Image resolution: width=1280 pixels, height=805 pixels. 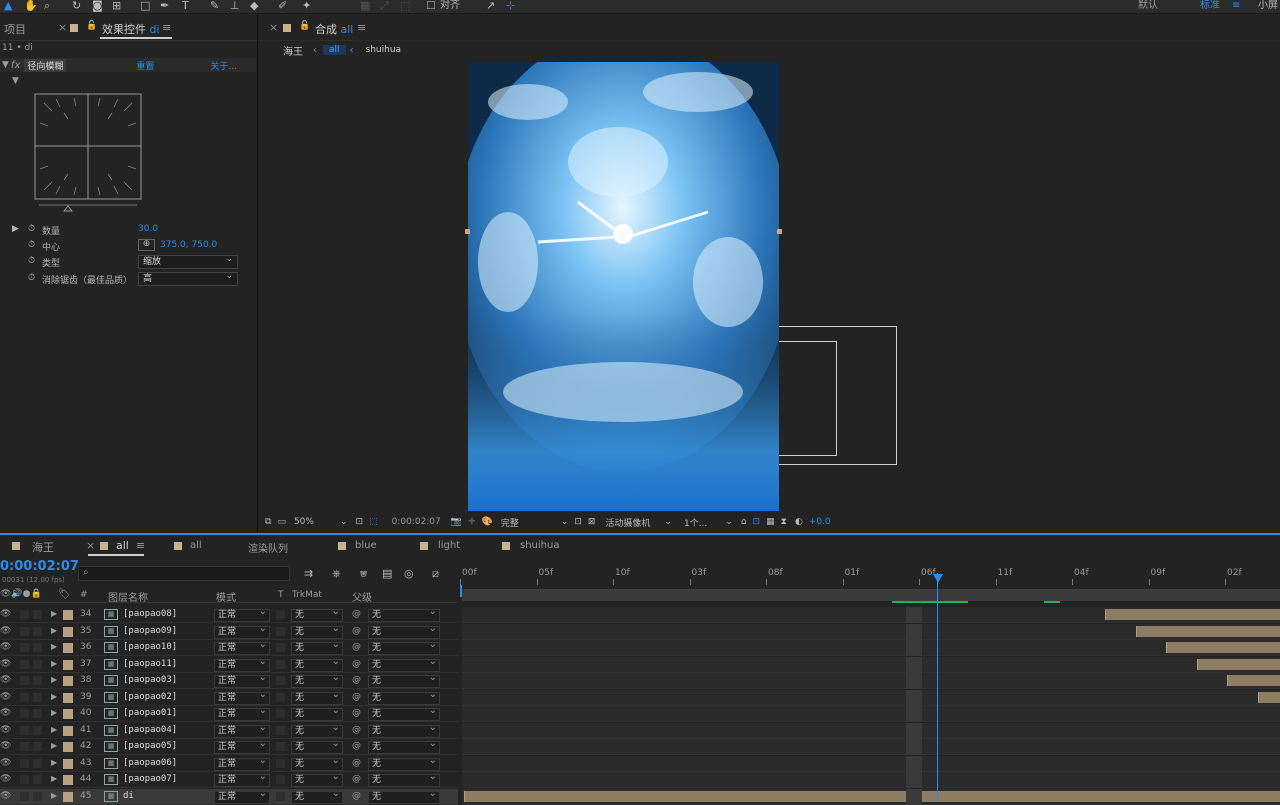 What do you see at coordinates (744, 522) in the screenshot?
I see `fast-previews-icon: ⌂` at bounding box center [744, 522].